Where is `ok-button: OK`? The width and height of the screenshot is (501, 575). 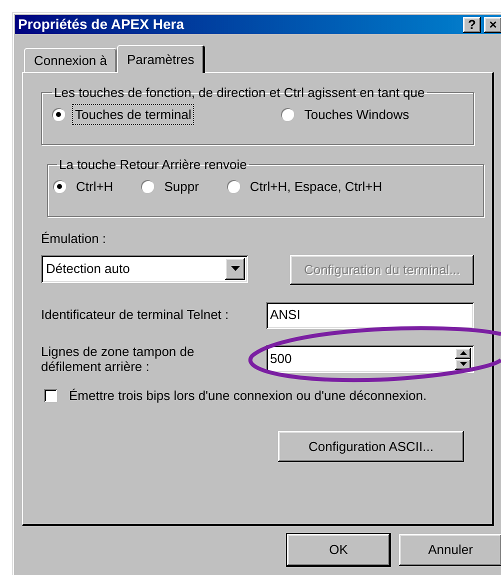 ok-button: OK is located at coordinates (338, 550).